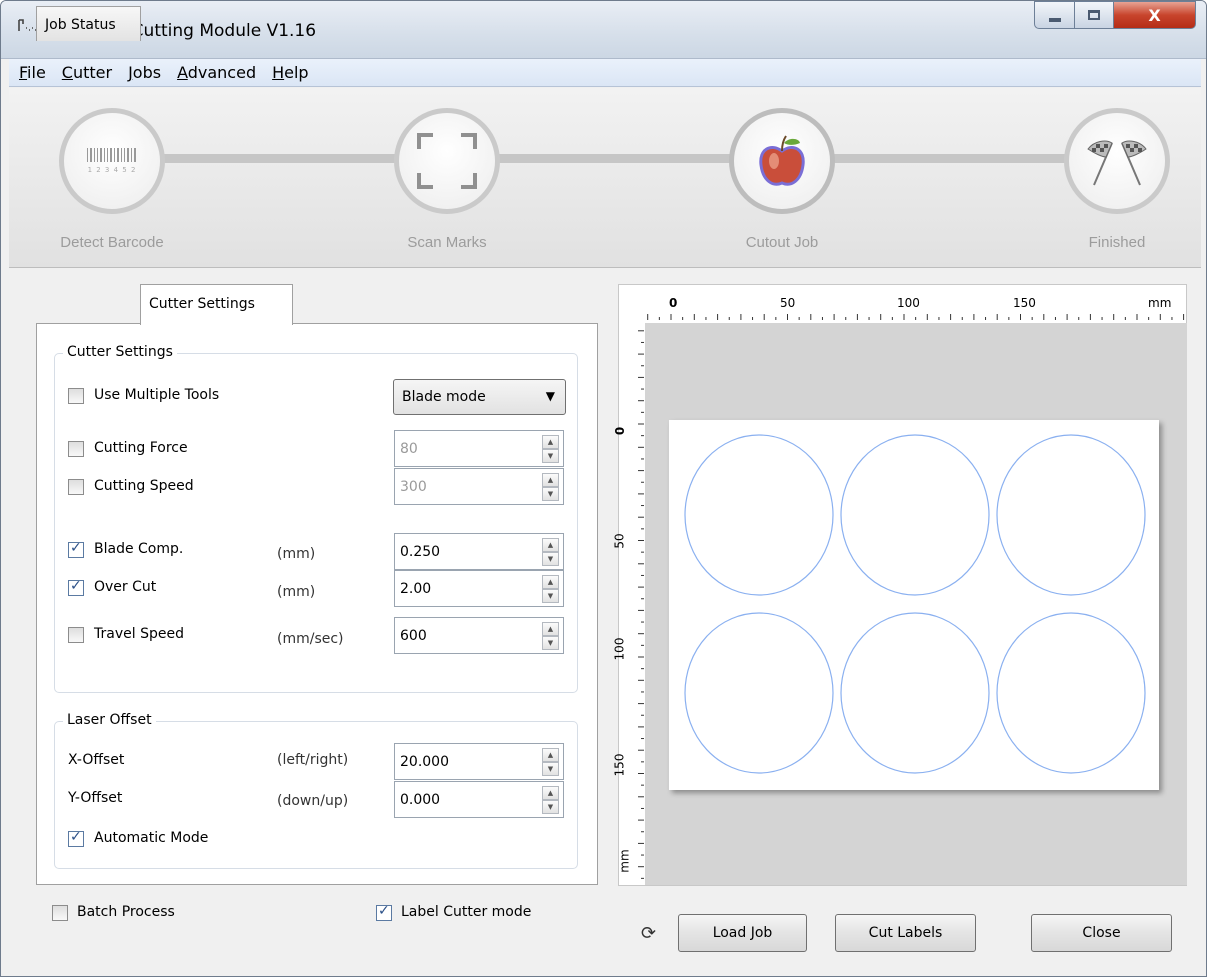 The image size is (1207, 977). Describe the element at coordinates (673, 303) in the screenshot. I see `ruler-label-h-0: 0` at that location.